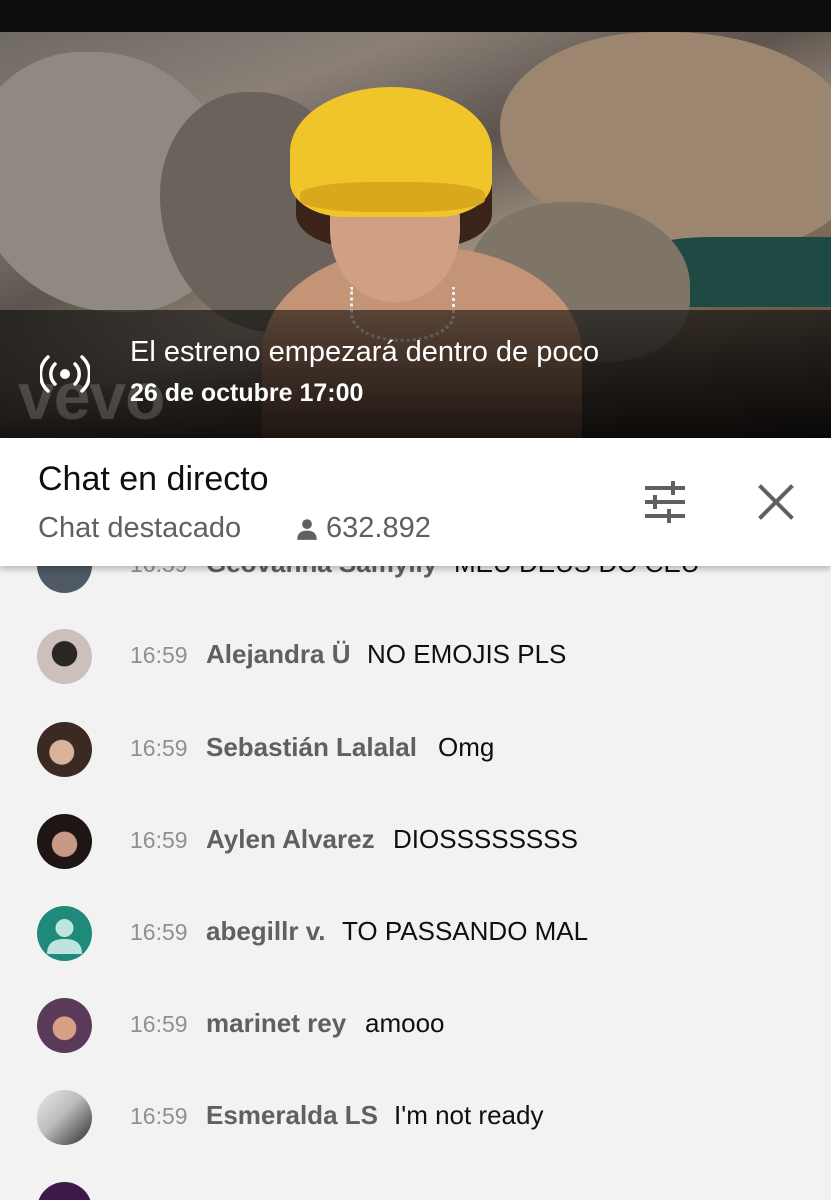 The width and height of the screenshot is (831, 1200). I want to click on viewer-count: 632.892, so click(362, 528).